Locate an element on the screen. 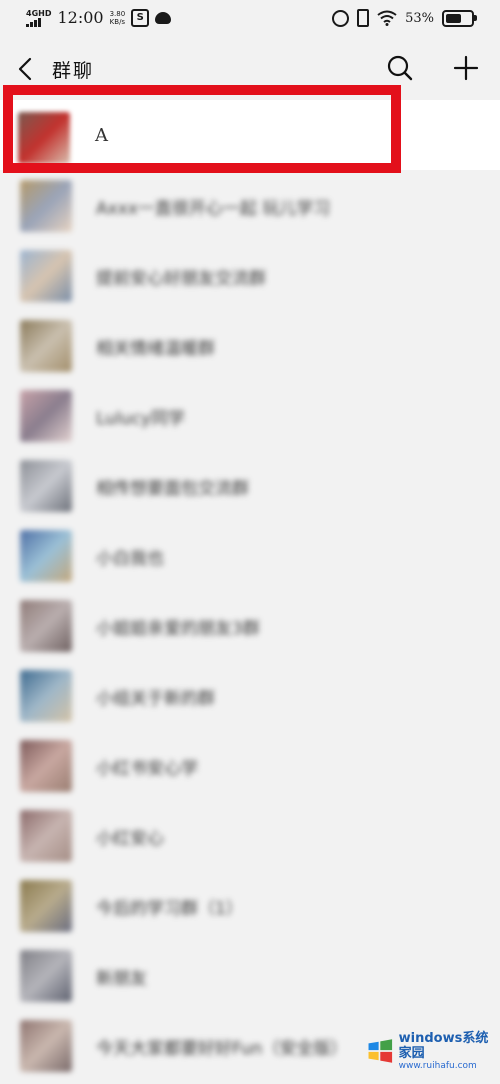 The height and width of the screenshot is (1084, 500). group-name: 相关情绪温暖群 is located at coordinates (155, 349).